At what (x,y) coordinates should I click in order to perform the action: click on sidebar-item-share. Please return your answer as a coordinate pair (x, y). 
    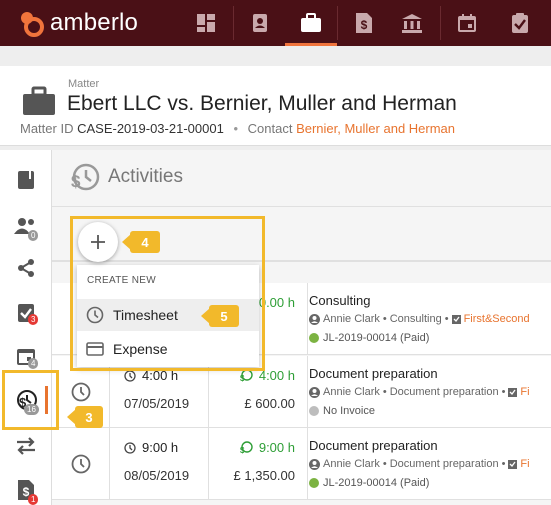
    Looking at the image, I should click on (26, 268).